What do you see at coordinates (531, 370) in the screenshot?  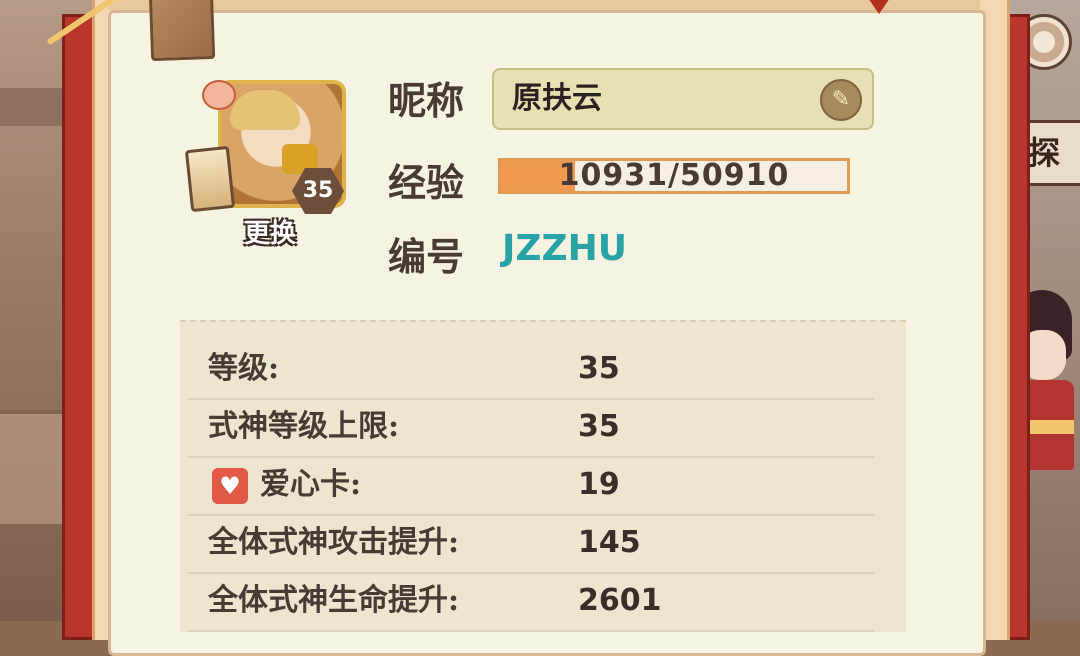 I see `stat-row-level: 等级: 35` at bounding box center [531, 370].